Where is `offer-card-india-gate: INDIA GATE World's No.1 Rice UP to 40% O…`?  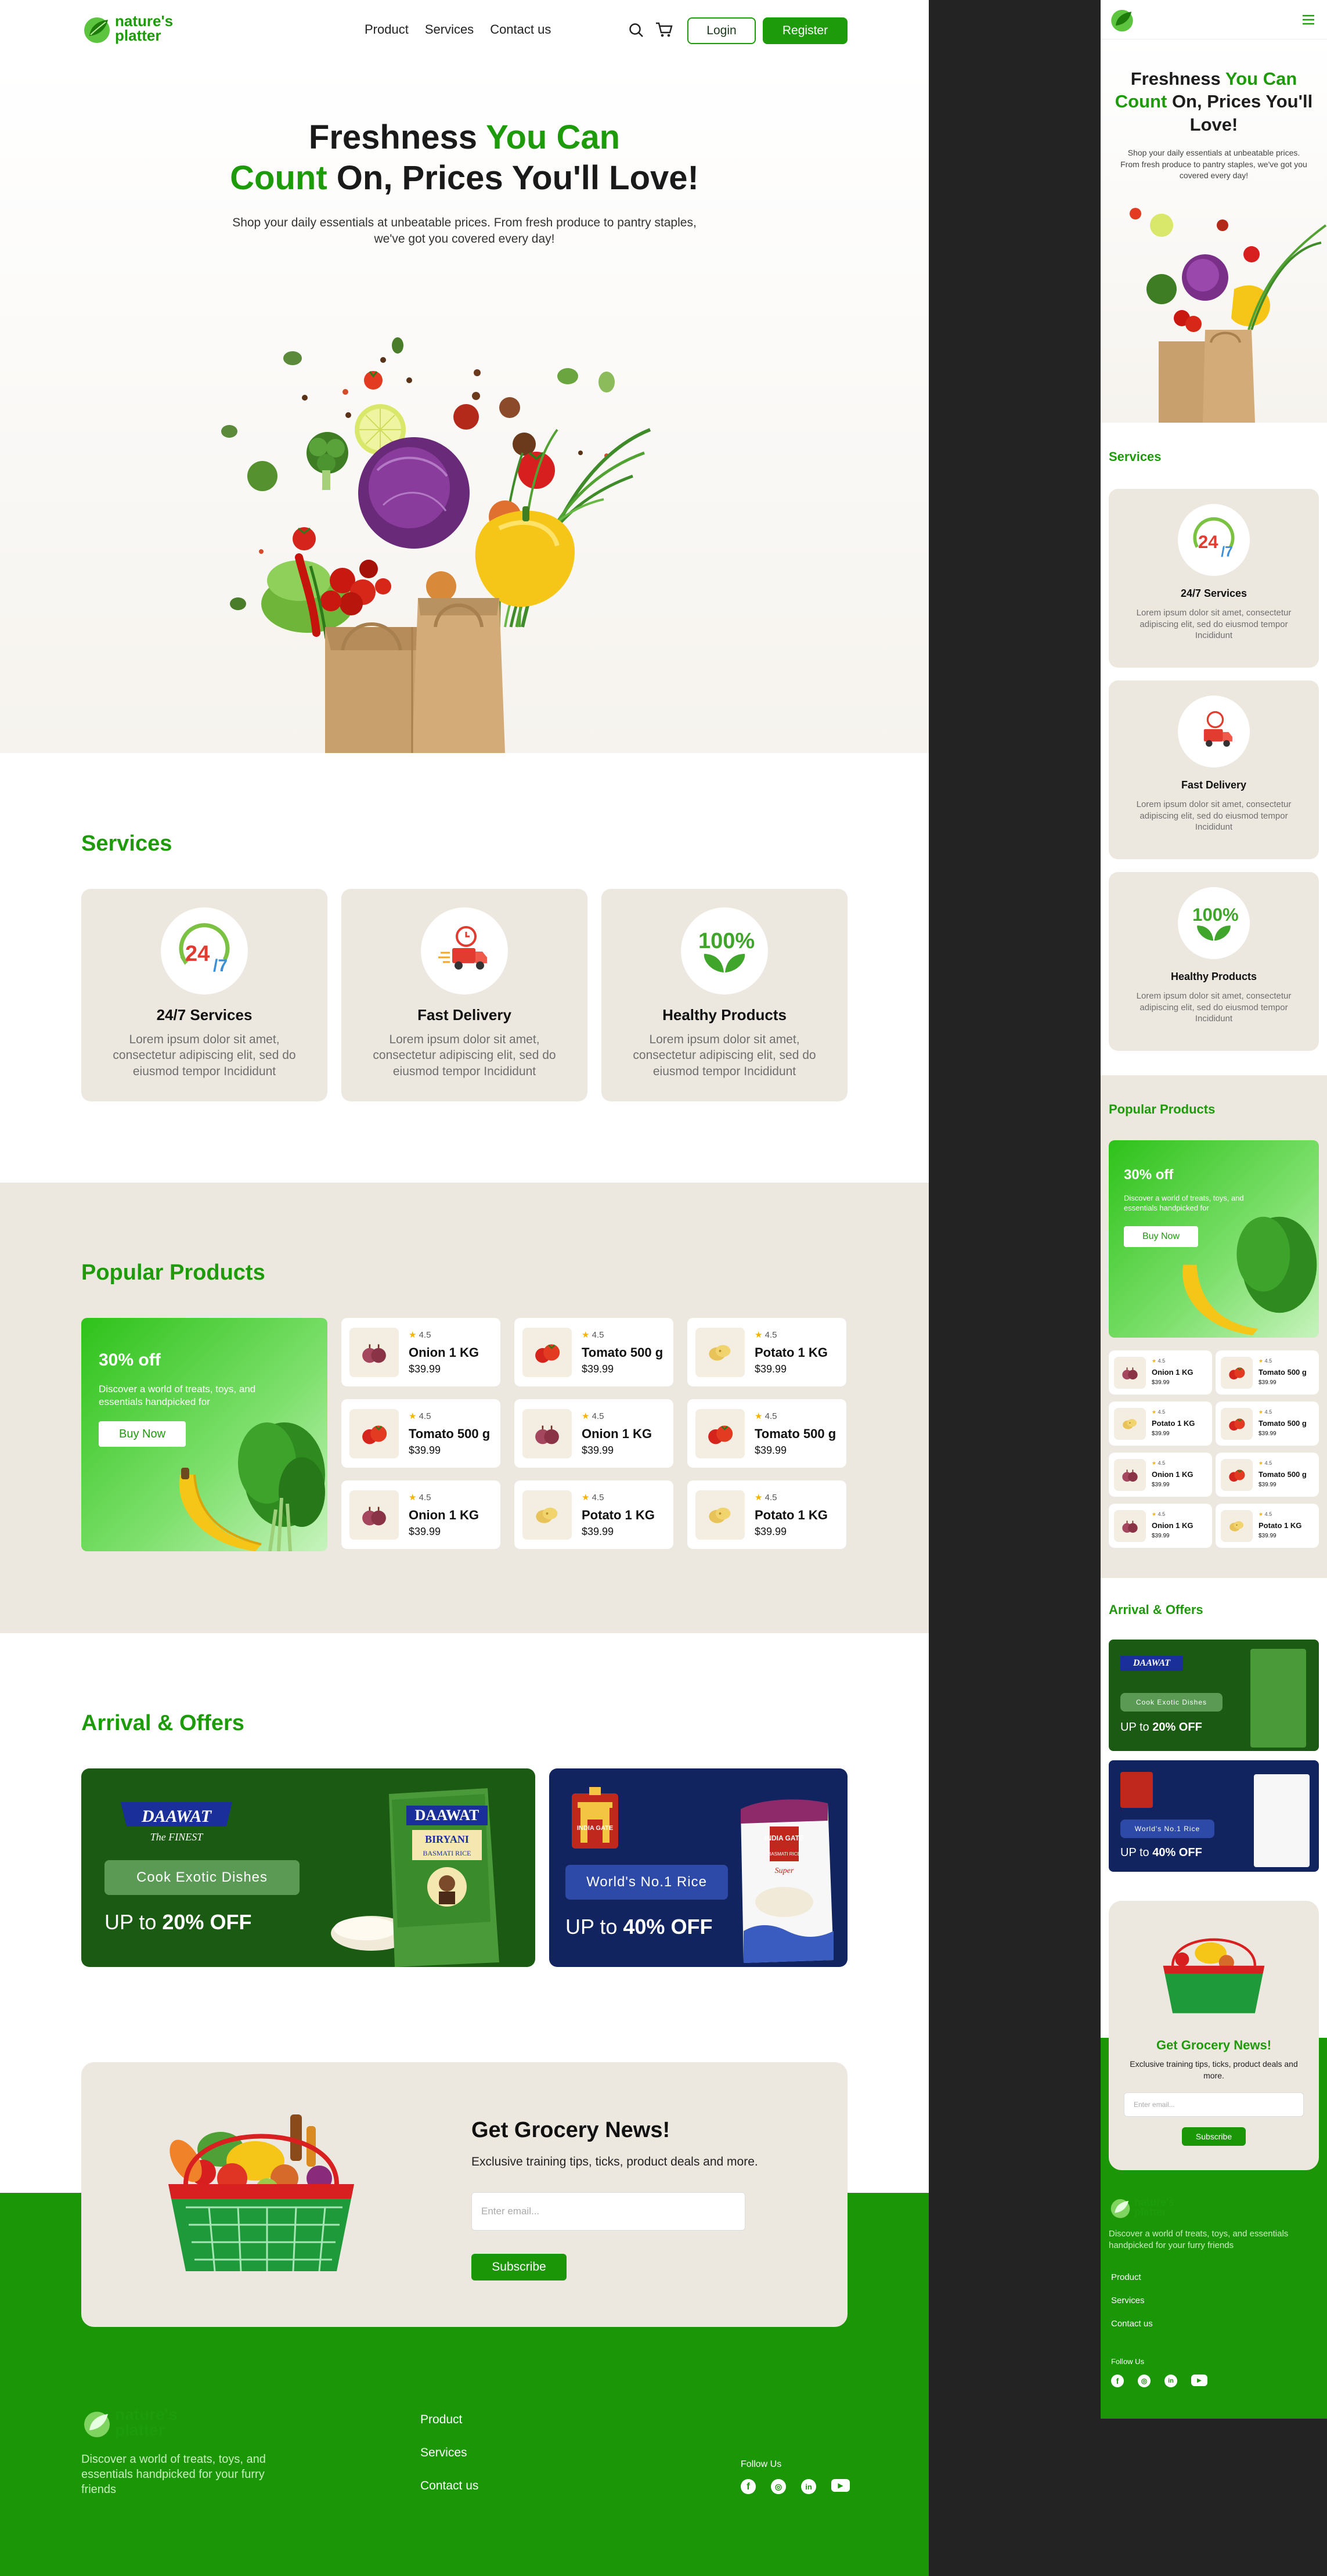 offer-card-india-gate: INDIA GATE World's No.1 Rice UP to 40% O… is located at coordinates (699, 1867).